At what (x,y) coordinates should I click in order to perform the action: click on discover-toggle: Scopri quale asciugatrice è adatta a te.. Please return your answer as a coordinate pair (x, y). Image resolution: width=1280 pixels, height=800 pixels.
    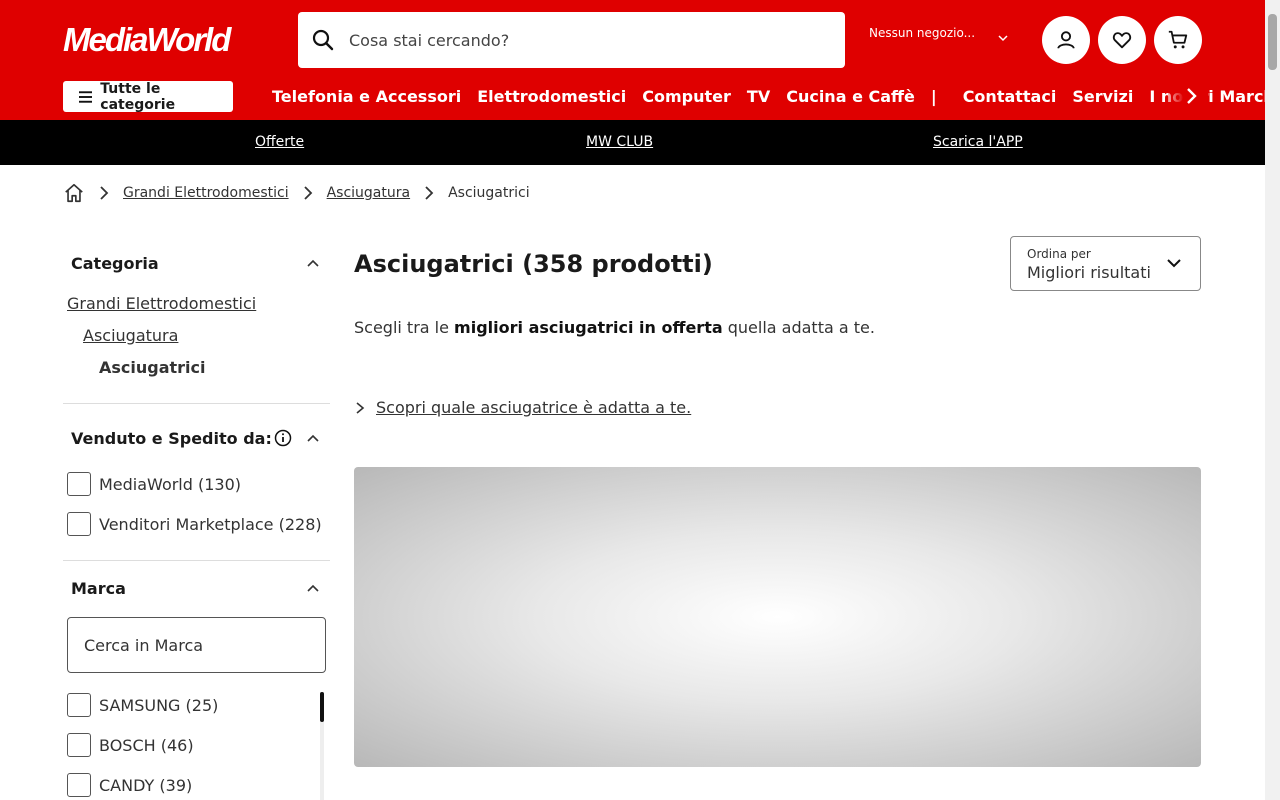
    Looking at the image, I should click on (522, 407).